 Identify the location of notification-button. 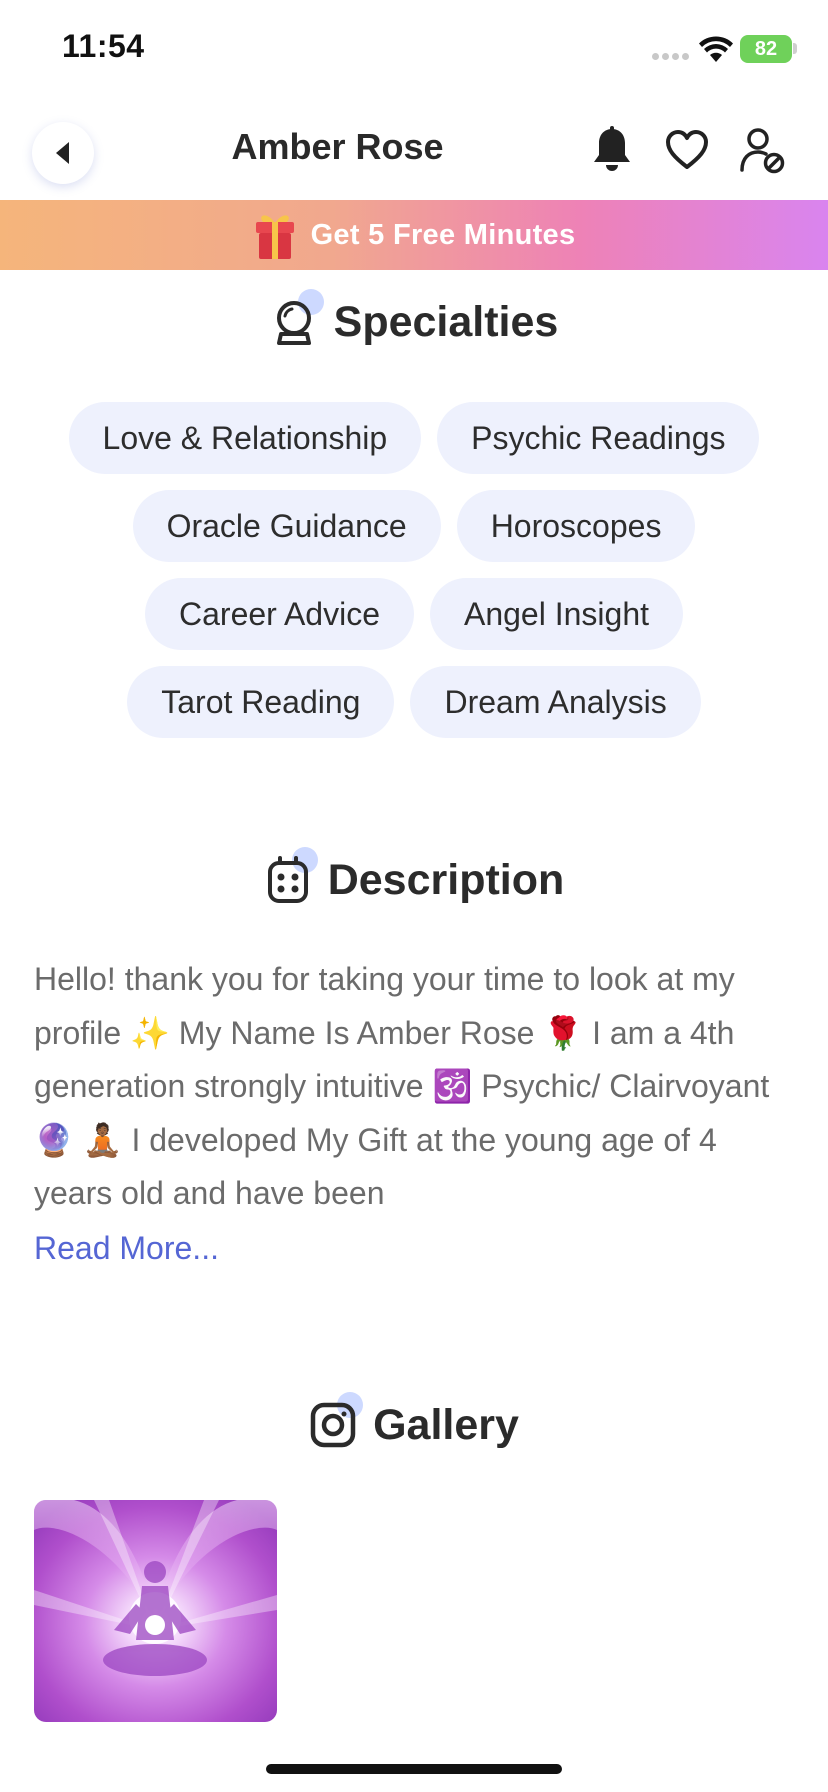
(612, 150).